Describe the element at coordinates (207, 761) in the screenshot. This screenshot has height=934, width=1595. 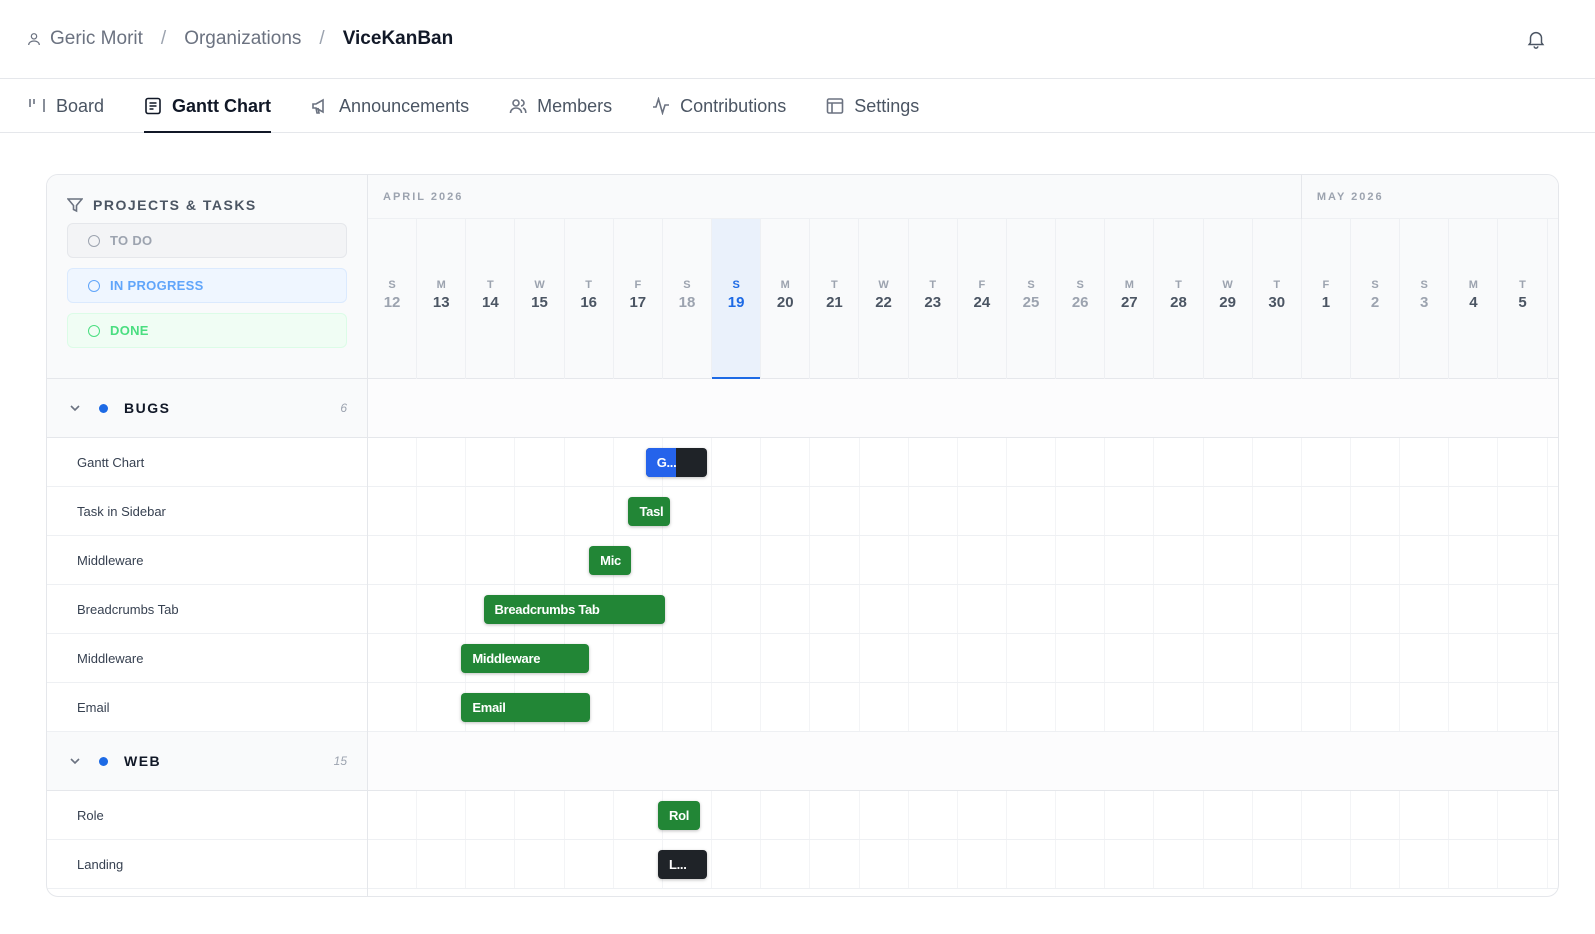
I see `group-header-web: WEB 15` at that location.